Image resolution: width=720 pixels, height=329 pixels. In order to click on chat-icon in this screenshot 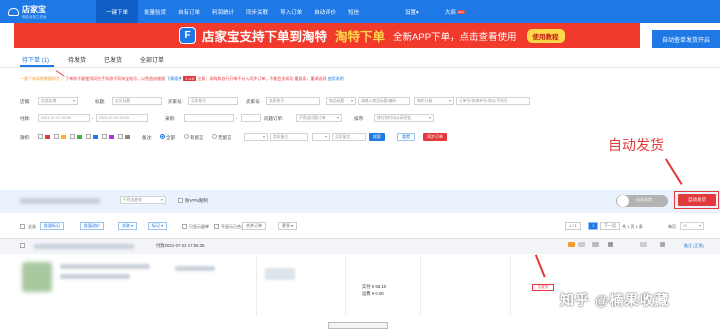, I will do `click(595, 244)`.